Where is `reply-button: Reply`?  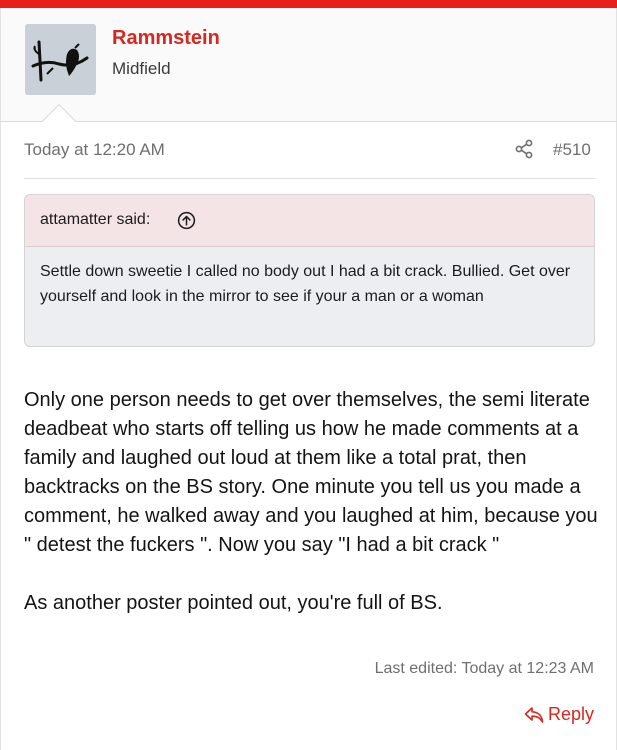 reply-button: Reply is located at coordinates (559, 714).